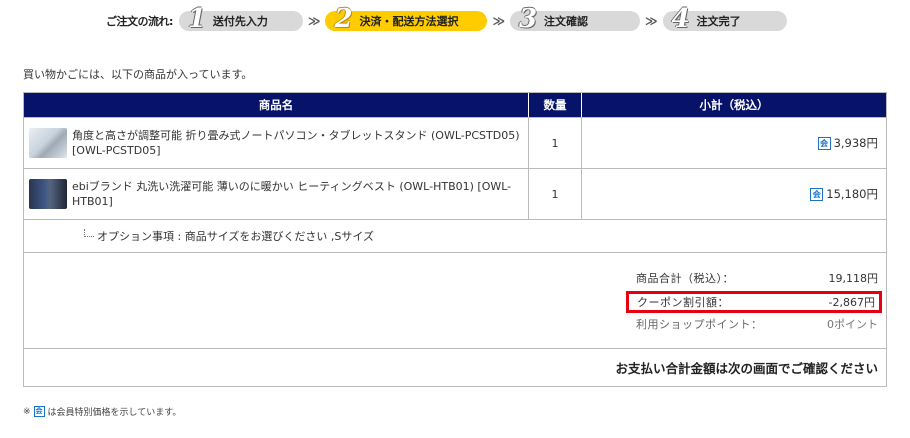 Image resolution: width=910 pixels, height=438 pixels. Describe the element at coordinates (27, 411) in the screenshot. I see `note-prefix: ※` at that location.